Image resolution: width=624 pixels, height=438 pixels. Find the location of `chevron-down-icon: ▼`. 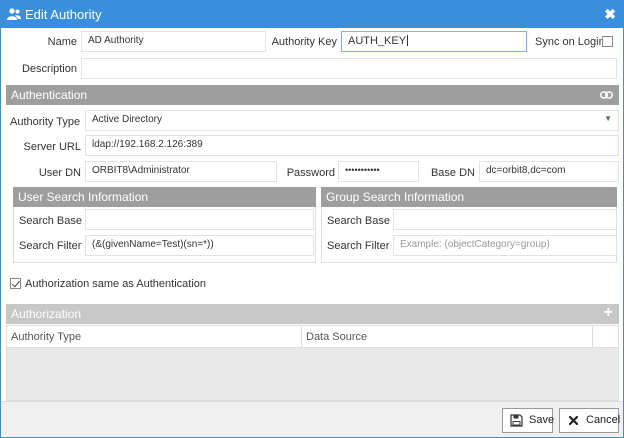

chevron-down-icon: ▼ is located at coordinates (608, 118).